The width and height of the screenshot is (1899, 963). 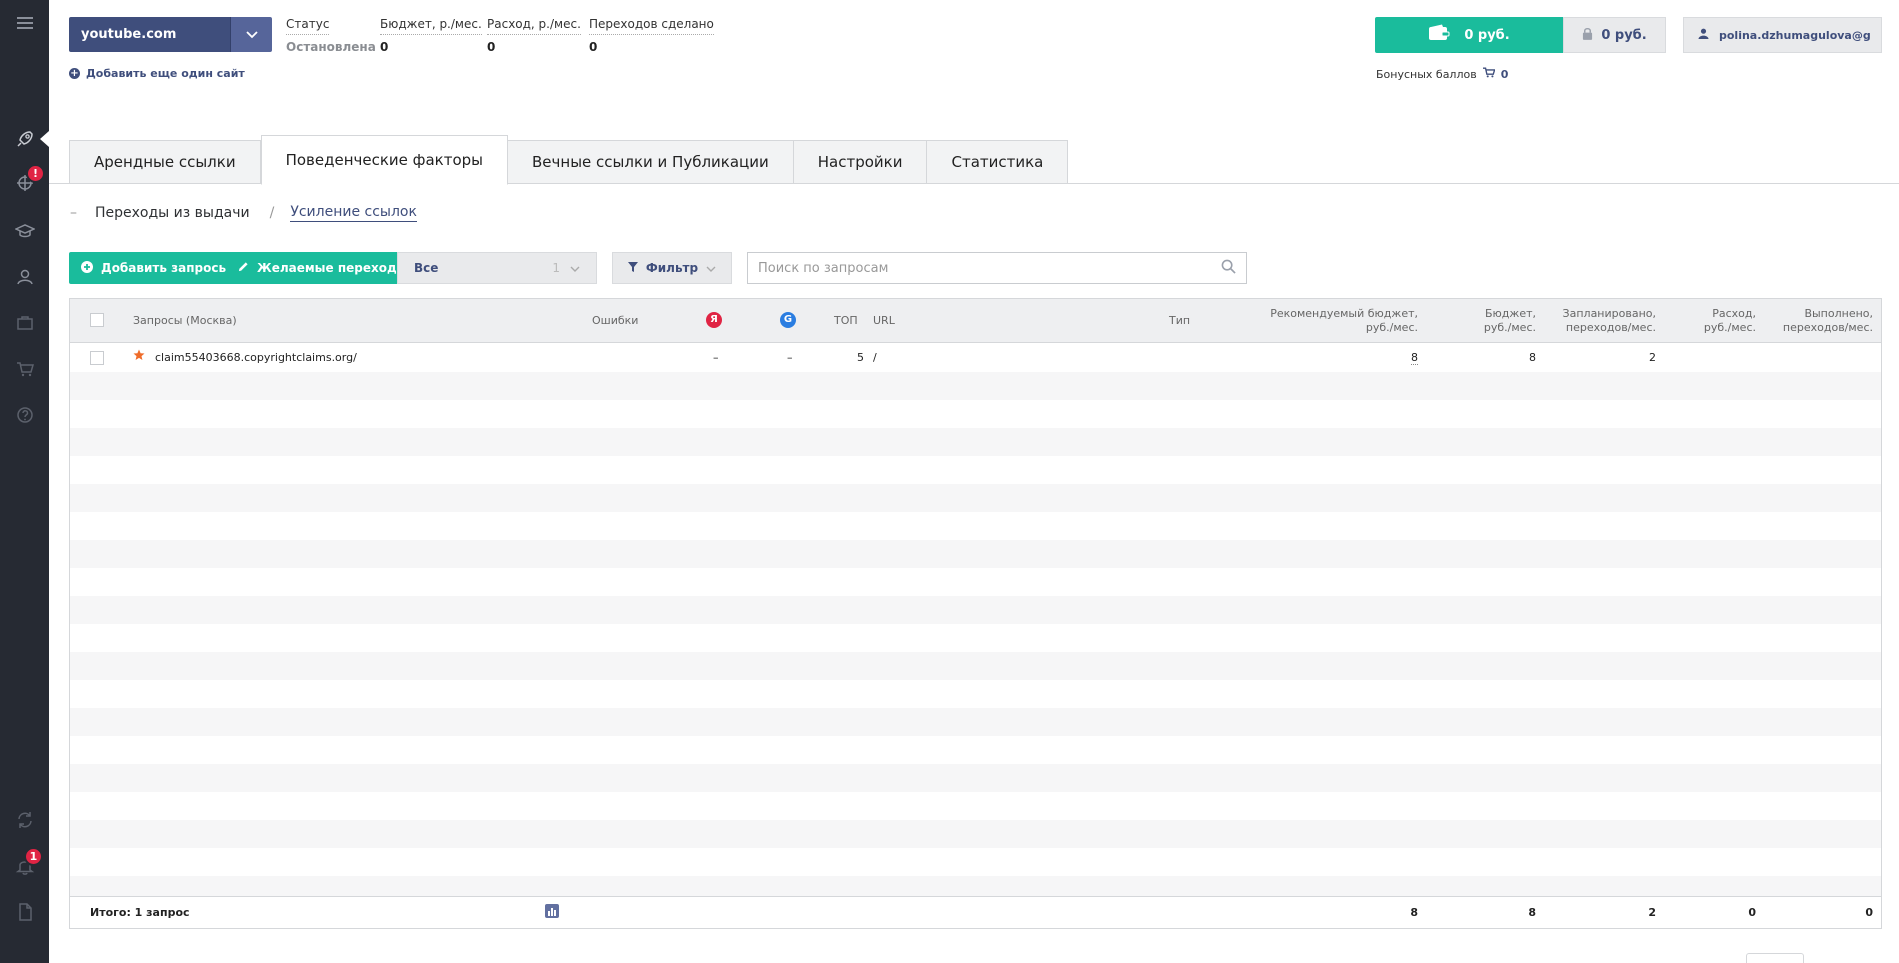 What do you see at coordinates (1752, 912) in the screenshot?
I see `total-spend: 0` at bounding box center [1752, 912].